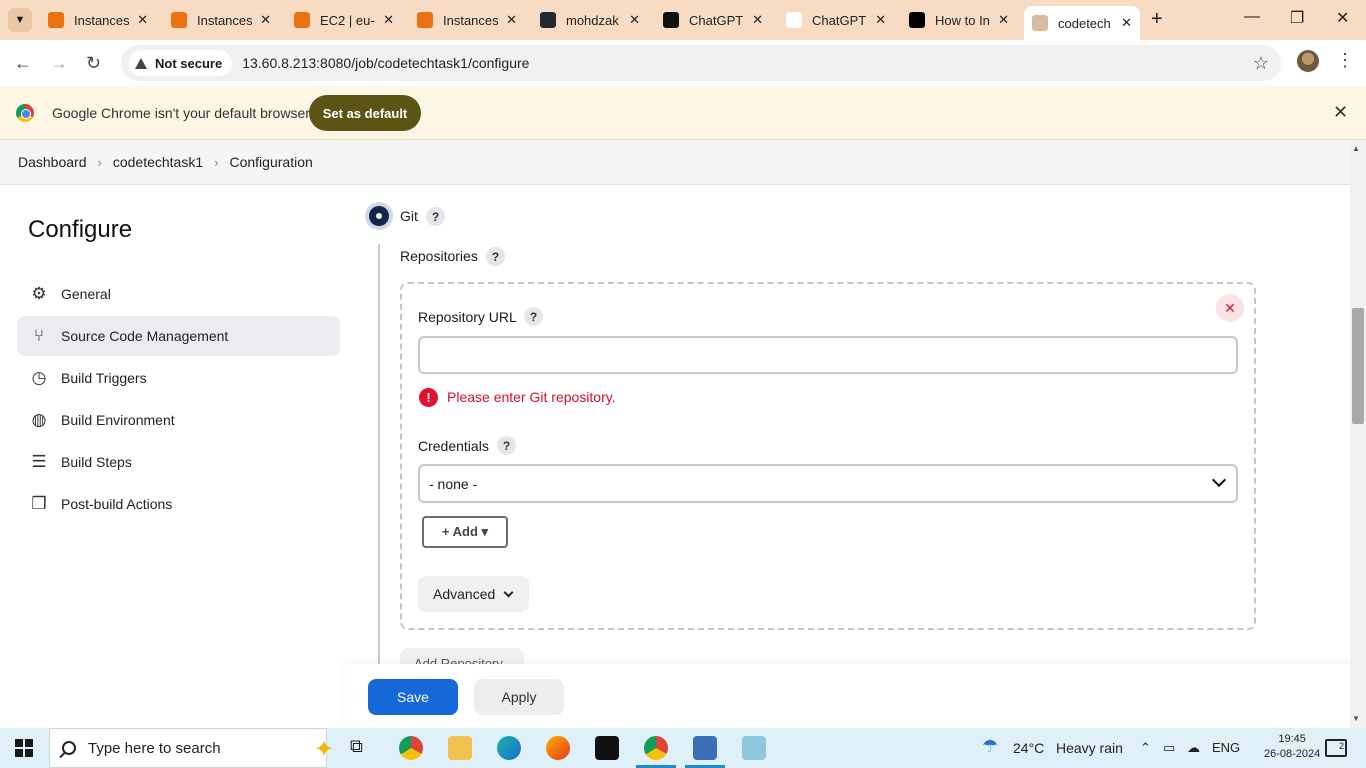  What do you see at coordinates (828, 483) in the screenshot?
I see `credentials-select: - none -` at bounding box center [828, 483].